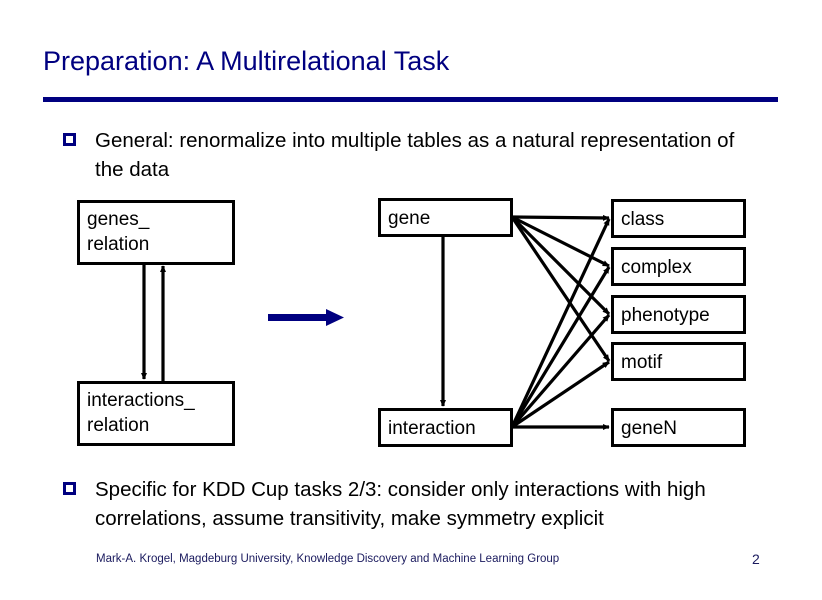  What do you see at coordinates (445, 217) in the screenshot?
I see `box-gene: gene` at bounding box center [445, 217].